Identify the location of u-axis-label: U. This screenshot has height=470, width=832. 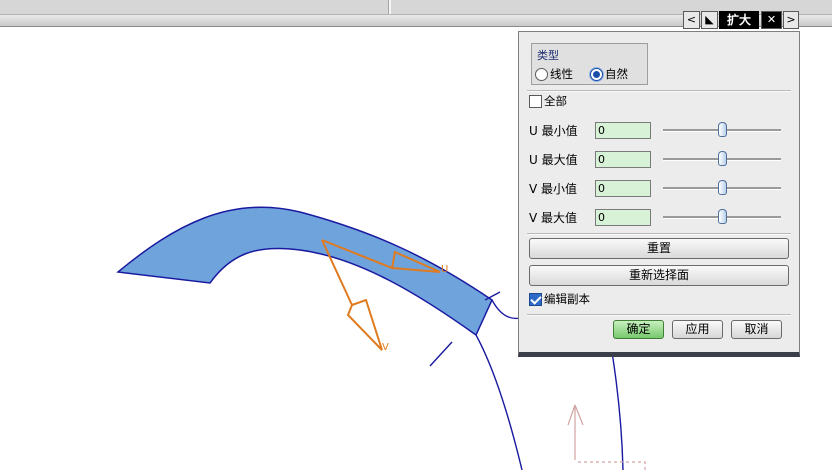
(444, 269).